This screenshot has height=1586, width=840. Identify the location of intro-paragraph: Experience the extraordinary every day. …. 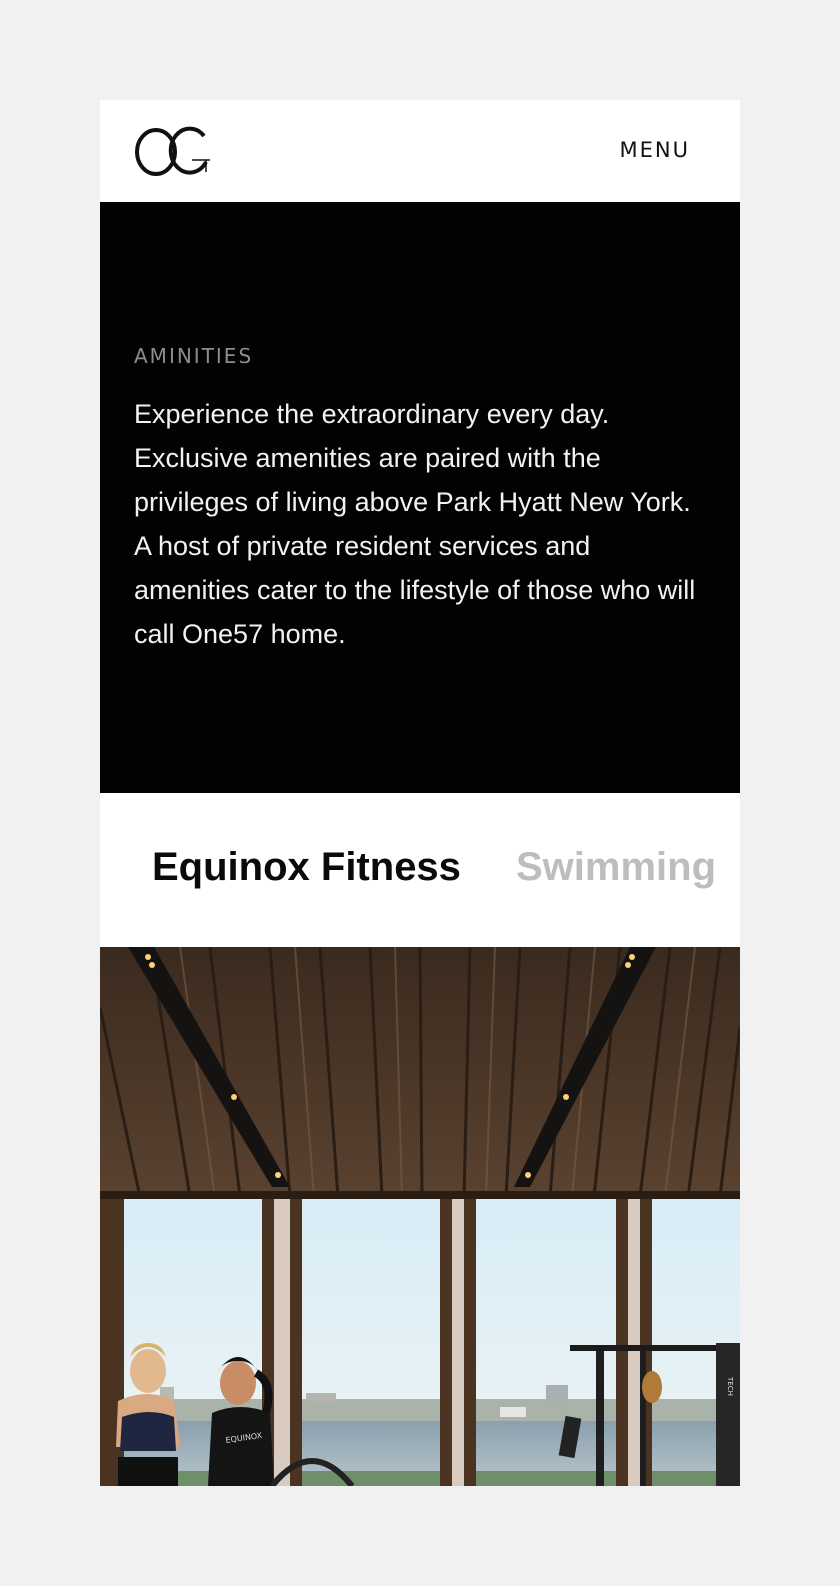
(415, 524).